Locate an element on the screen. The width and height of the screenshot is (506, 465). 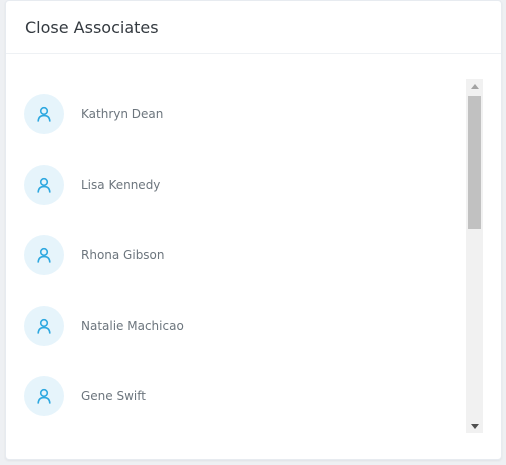
associate-name: Rhona Gibson is located at coordinates (123, 255).